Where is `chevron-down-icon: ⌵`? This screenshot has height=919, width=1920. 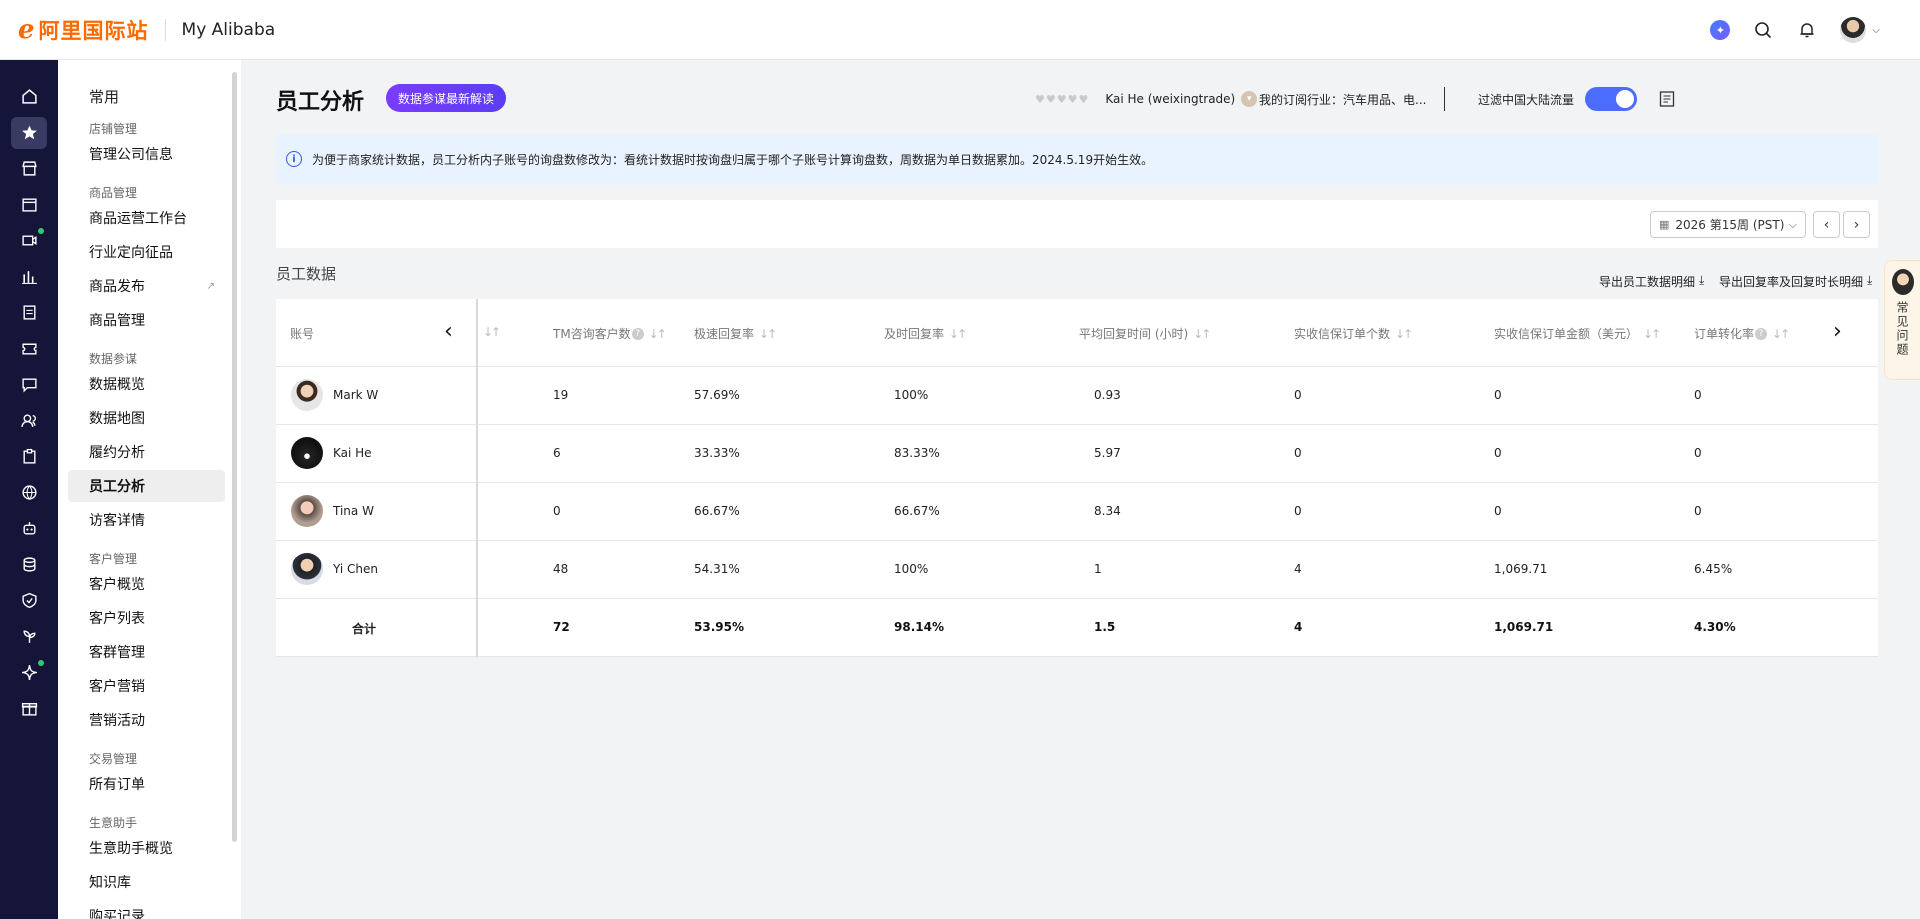
chevron-down-icon: ⌵ is located at coordinates (1876, 30).